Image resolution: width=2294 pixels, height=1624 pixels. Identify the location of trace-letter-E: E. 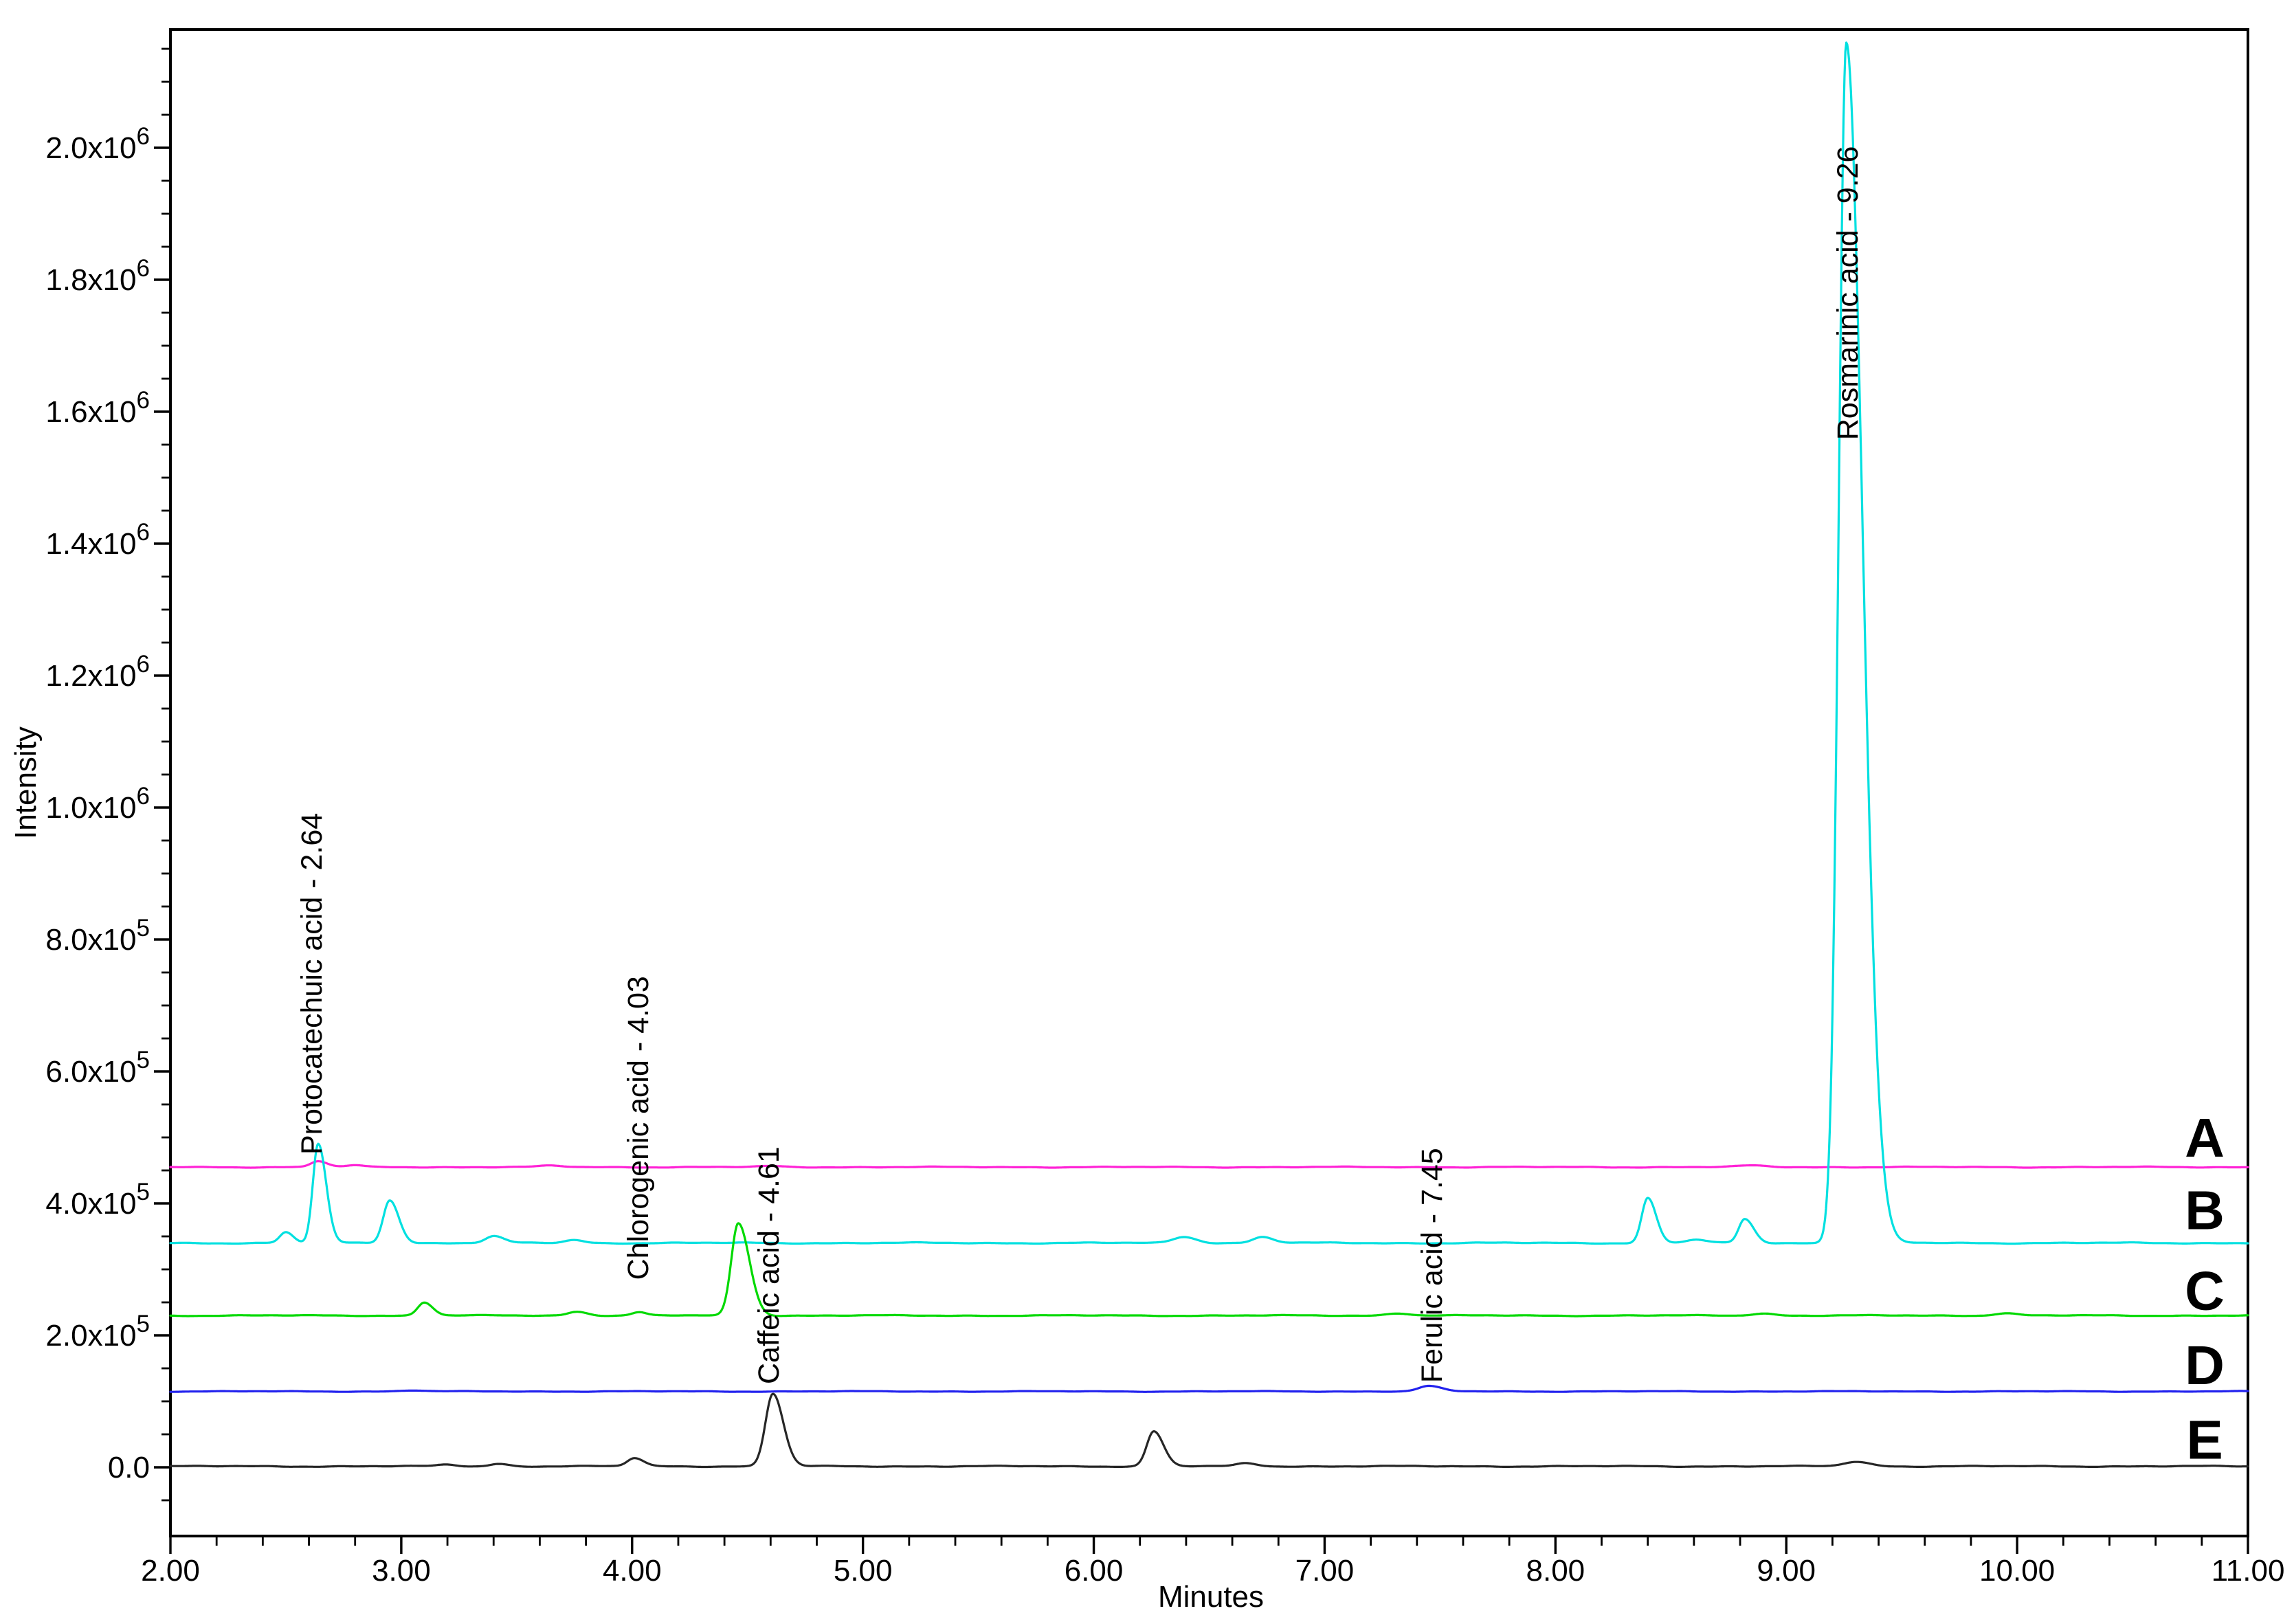
(2204, 1440).